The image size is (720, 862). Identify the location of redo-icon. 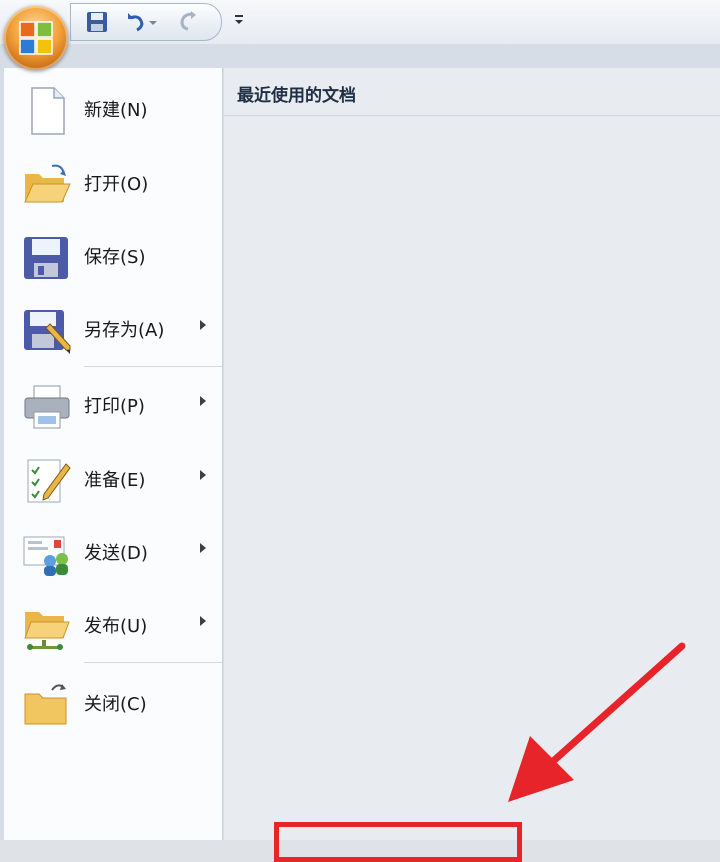
(187, 22).